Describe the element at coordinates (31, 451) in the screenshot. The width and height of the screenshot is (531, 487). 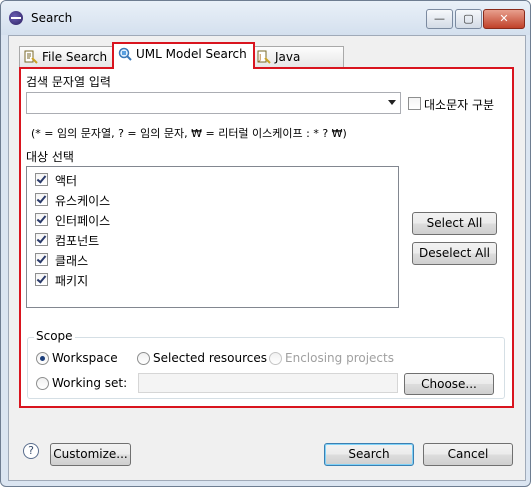
I see `help-icon: ?` at that location.